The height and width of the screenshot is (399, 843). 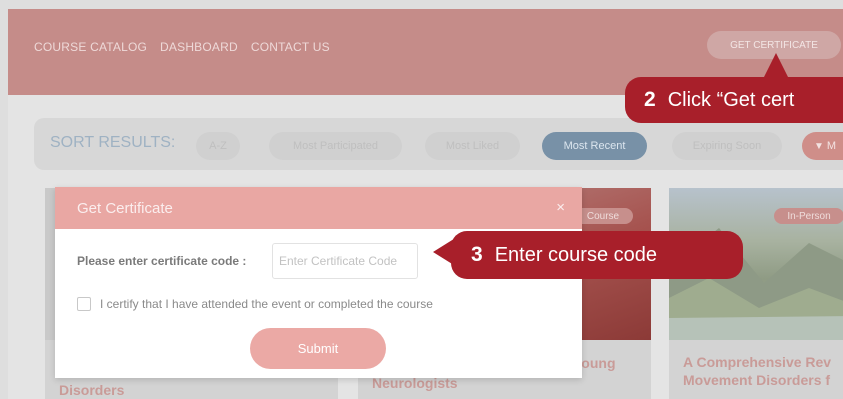 I want to click on course-type-badge: Course, so click(x=603, y=216).